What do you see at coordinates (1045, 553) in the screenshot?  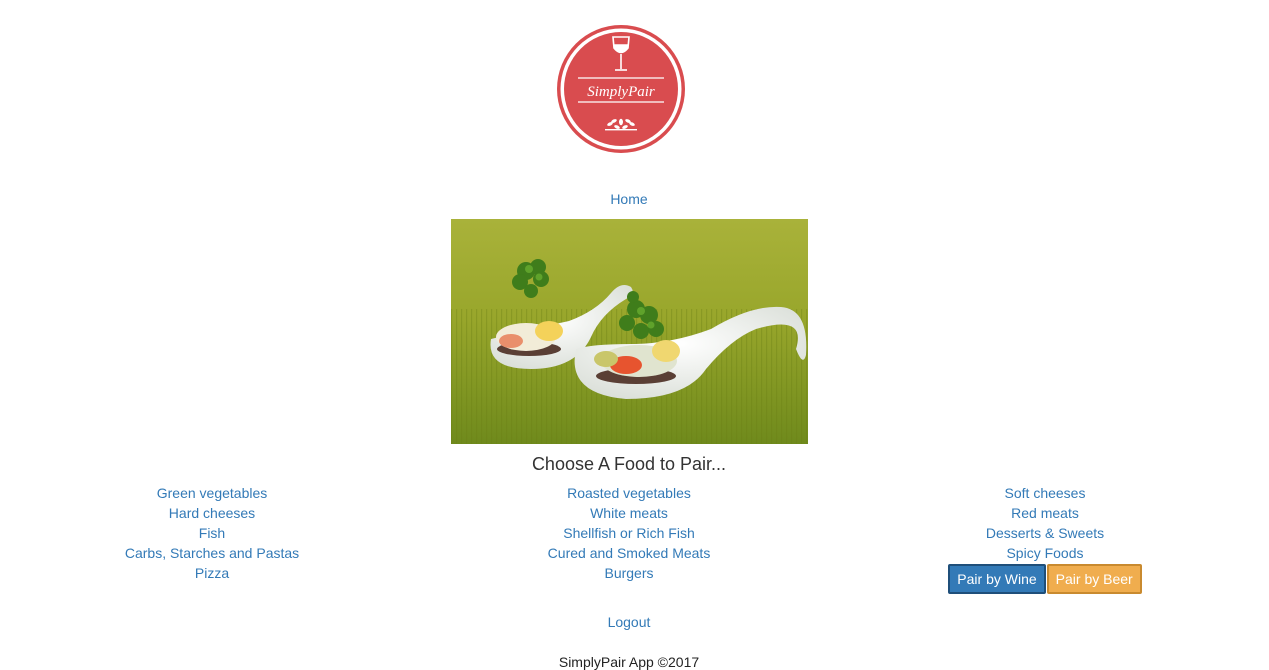 I see `food-link-spicy-foods: Spicy Foods` at bounding box center [1045, 553].